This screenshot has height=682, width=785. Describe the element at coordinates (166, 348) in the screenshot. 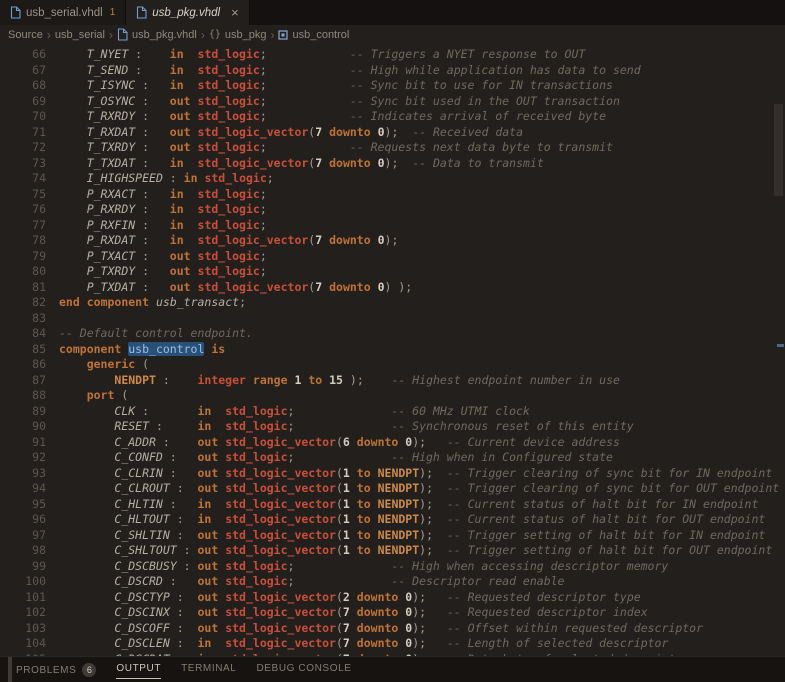

I see `highlighted-word: usb_control` at that location.